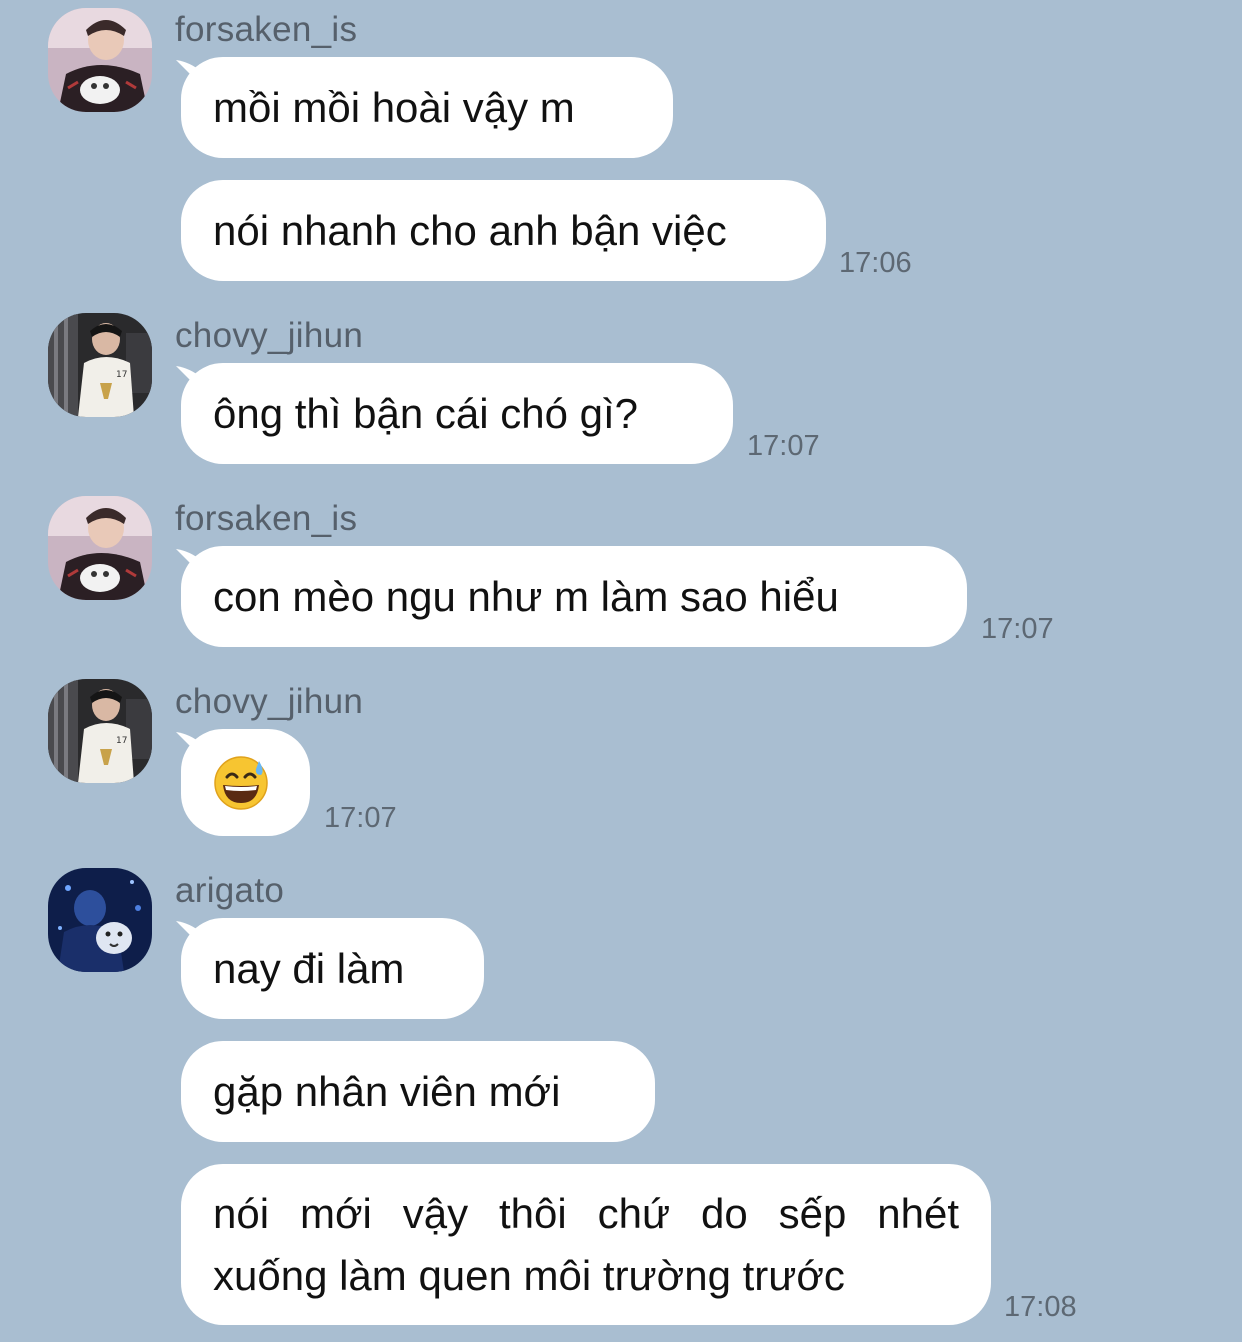 The height and width of the screenshot is (1342, 1242). Describe the element at coordinates (586, 1213) in the screenshot. I see `message-text-line: nói mới vậy thôi chứ do sếp nhét` at that location.